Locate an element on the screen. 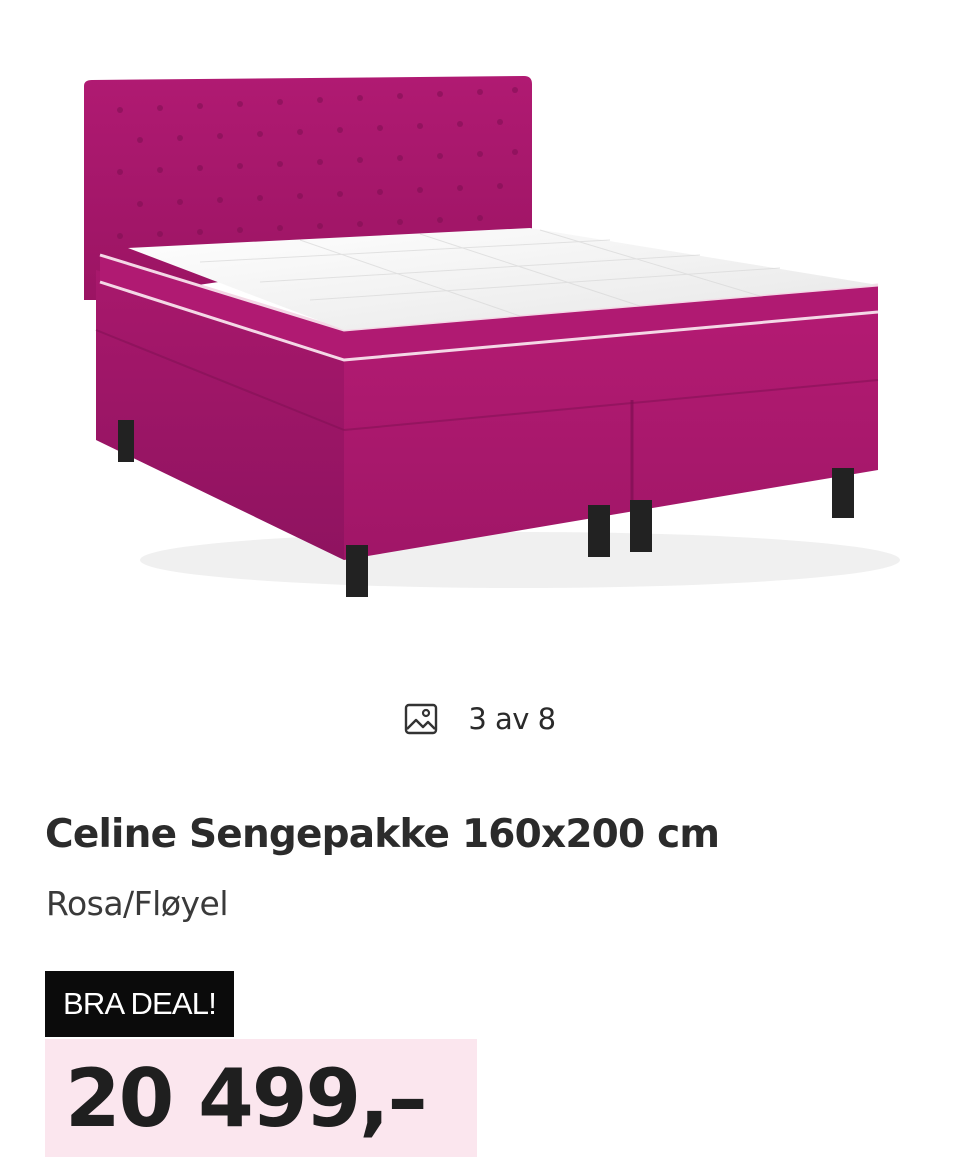 This screenshot has width=960, height=1170. product-title: Celine Sengepakke 160x200 cm is located at coordinates (382, 834).